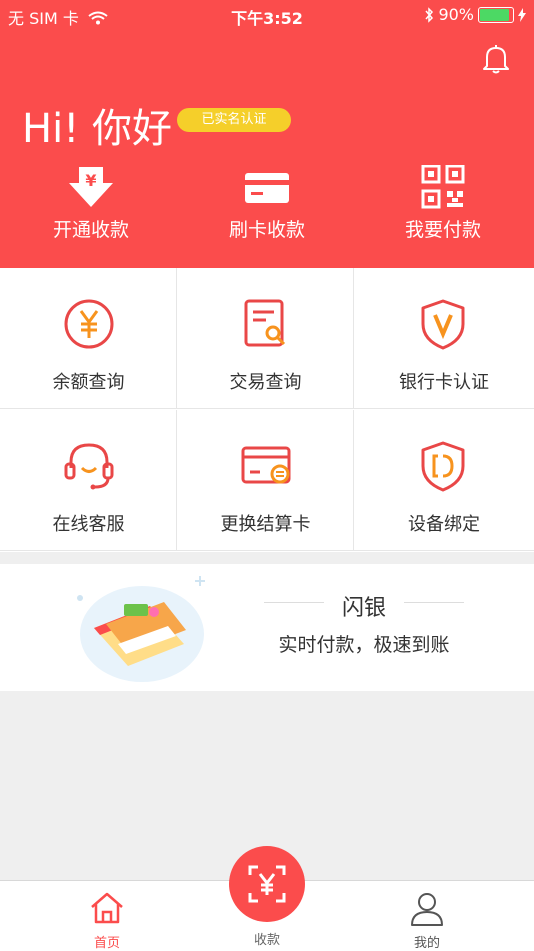  What do you see at coordinates (456, 14) in the screenshot?
I see `battery-percent: 90%` at bounding box center [456, 14].